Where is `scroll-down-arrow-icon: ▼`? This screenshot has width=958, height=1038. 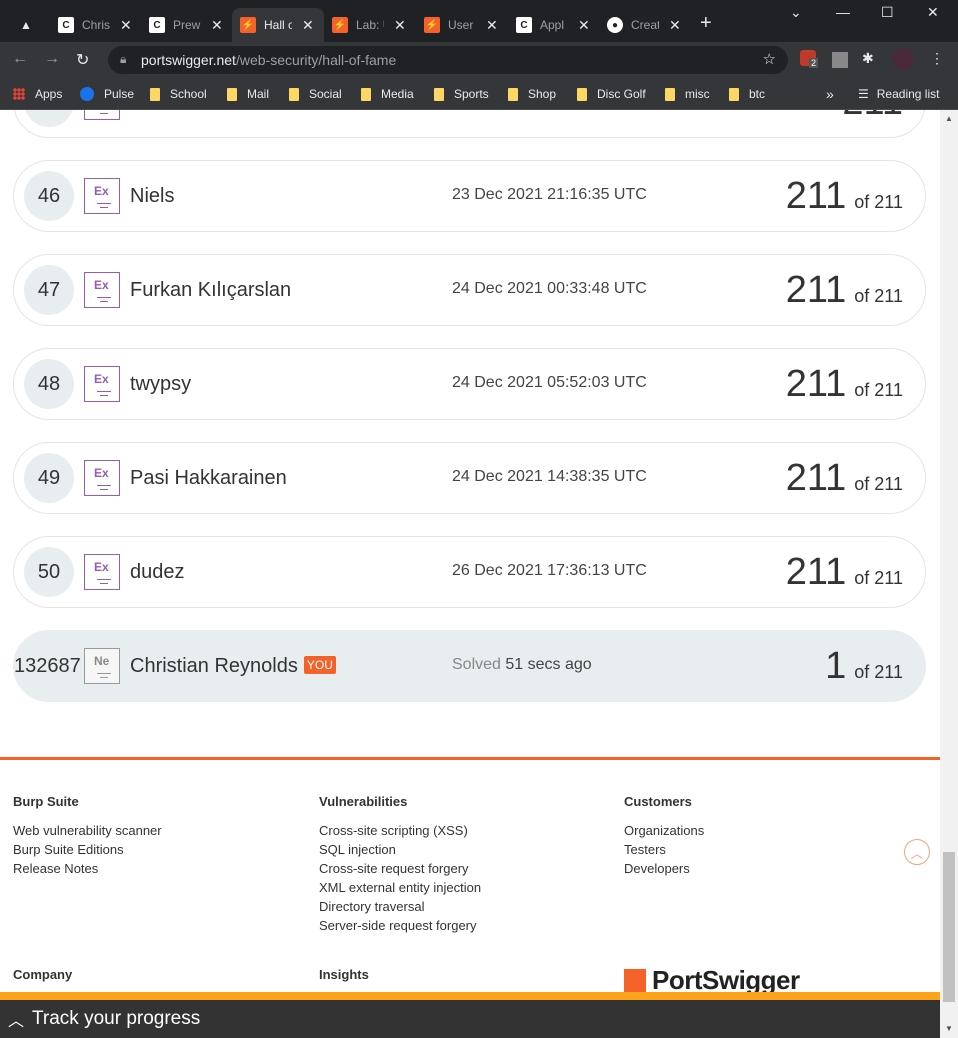
scroll-down-arrow-icon: ▼ is located at coordinates (949, 1028).